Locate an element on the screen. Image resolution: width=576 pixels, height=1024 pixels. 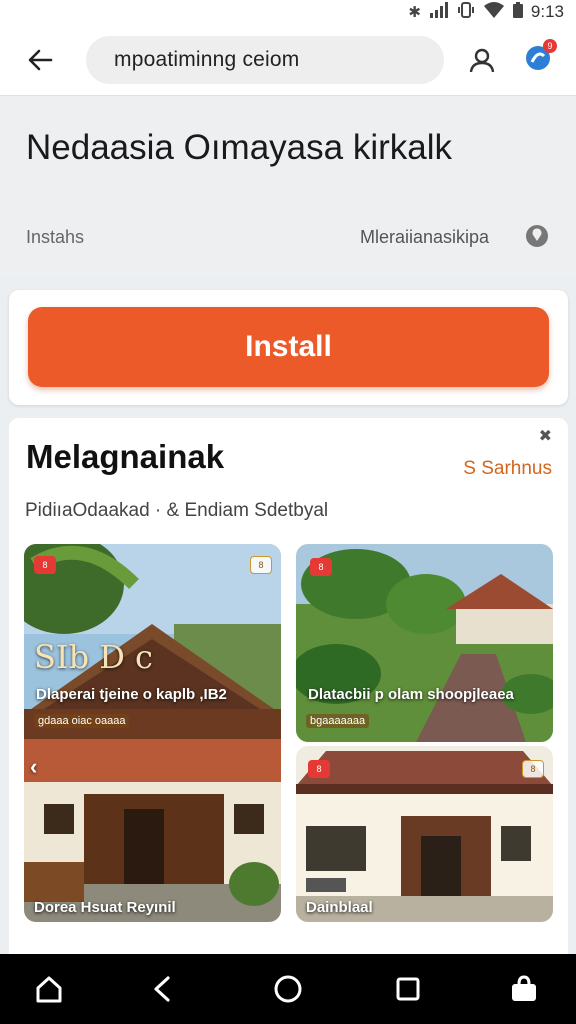
back-icon is located at coordinates (163, 989).